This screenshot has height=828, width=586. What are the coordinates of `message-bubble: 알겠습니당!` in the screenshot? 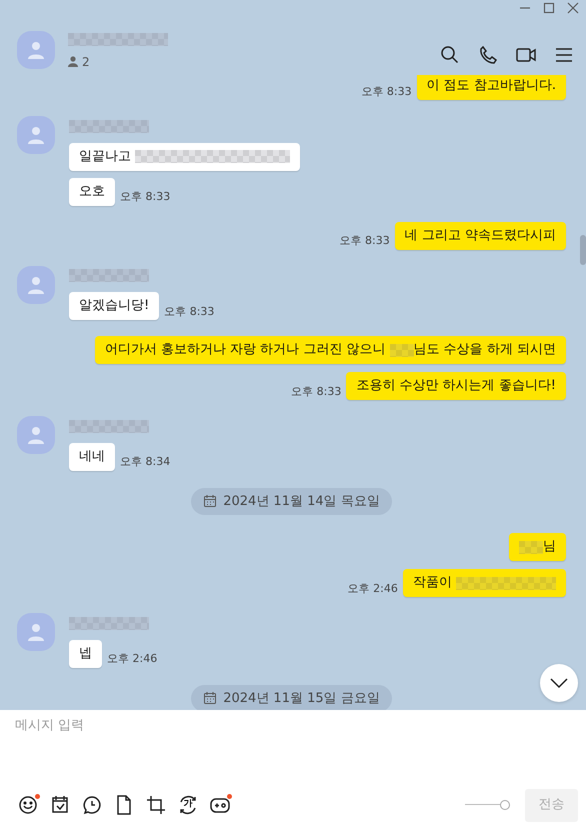 It's located at (114, 306).